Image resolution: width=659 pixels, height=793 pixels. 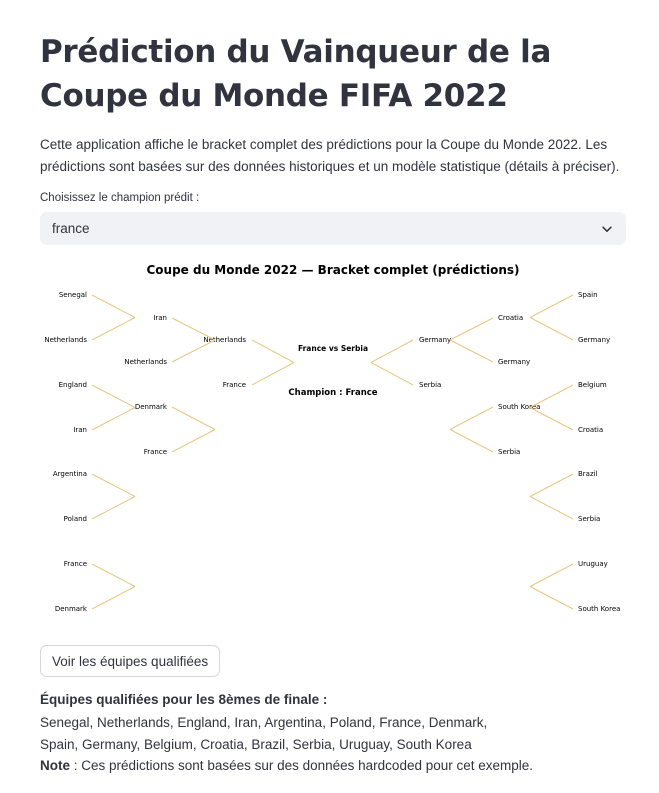 I want to click on bracket-team-label: Senegal, so click(x=73, y=295).